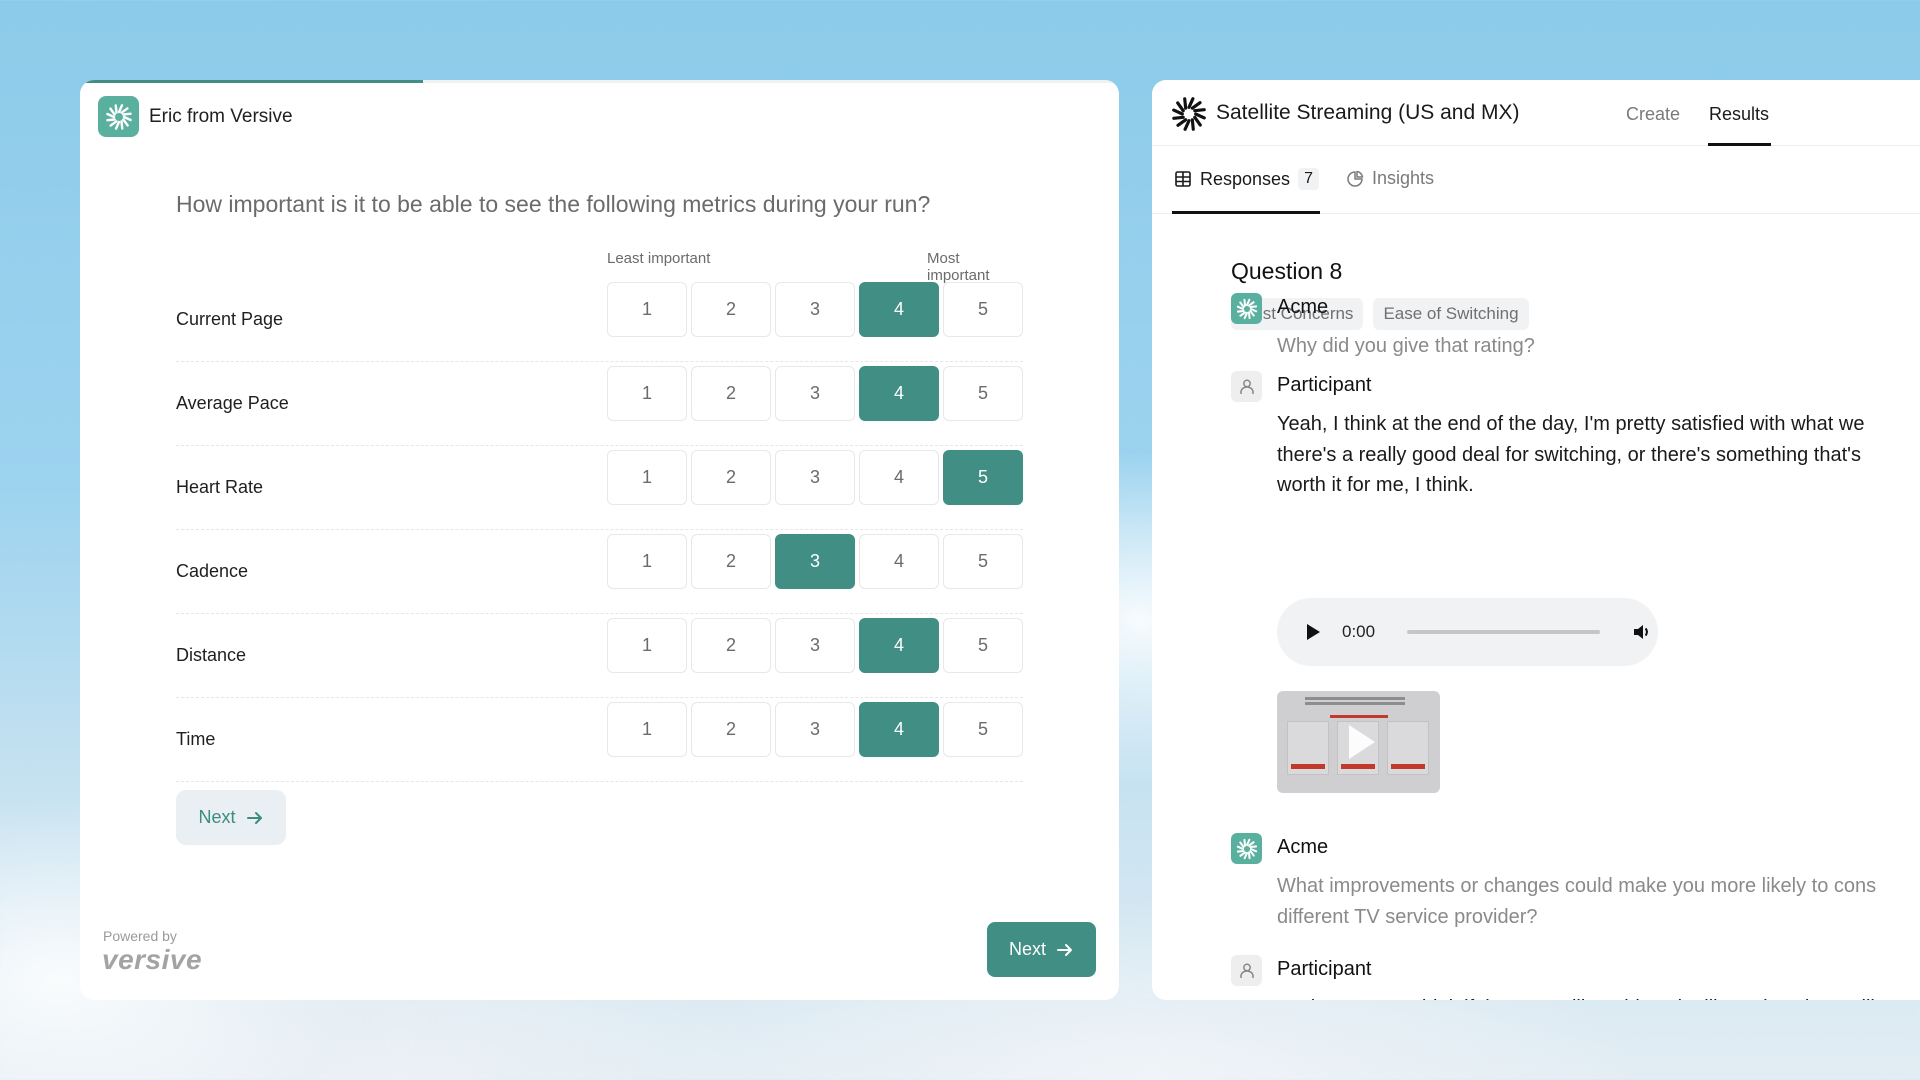 The width and height of the screenshot is (1920, 1080). Describe the element at coordinates (1504, 632) in the screenshot. I see `audio-seek-bar` at that location.